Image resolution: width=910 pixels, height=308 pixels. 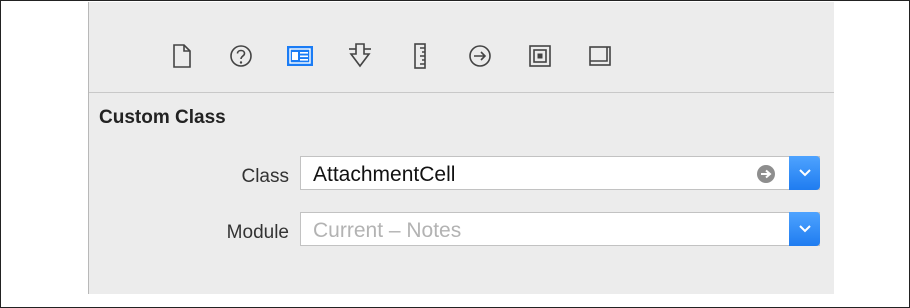 What do you see at coordinates (387, 231) in the screenshot?
I see `module-field-placeholder: Current – Notes` at bounding box center [387, 231].